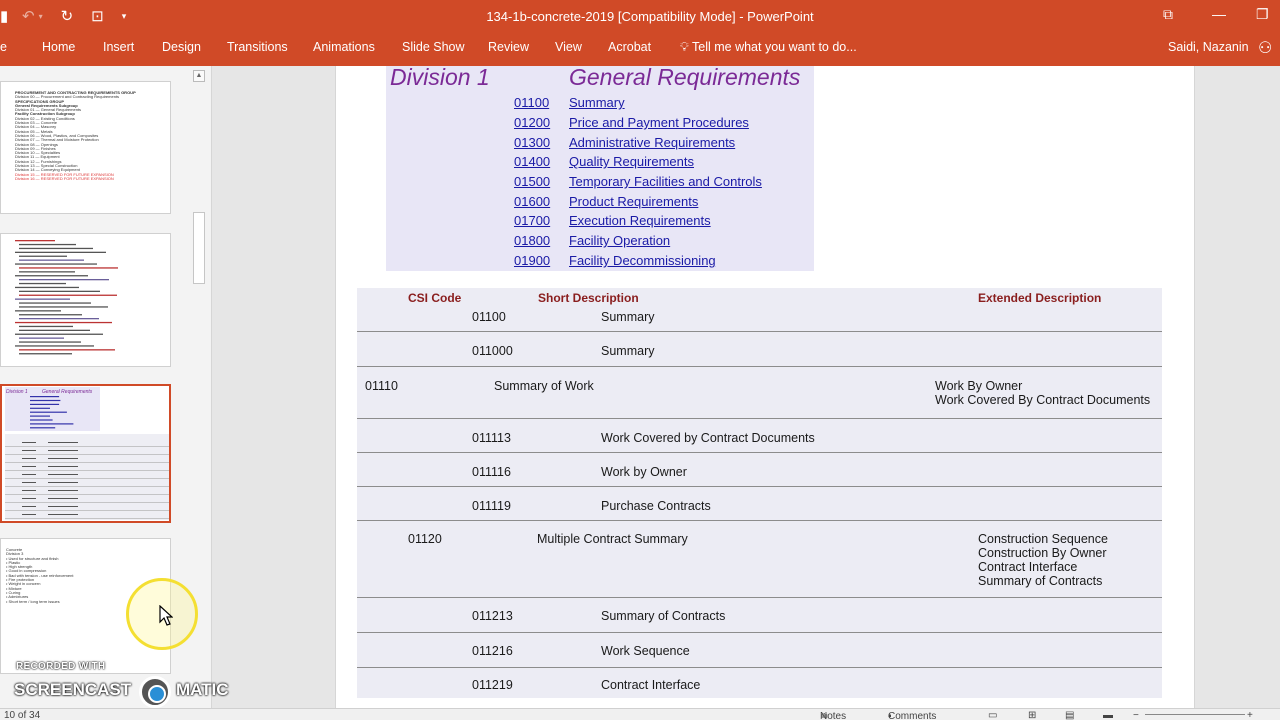  Describe the element at coordinates (118, 47) in the screenshot. I see `tab-insert: Insert` at that location.